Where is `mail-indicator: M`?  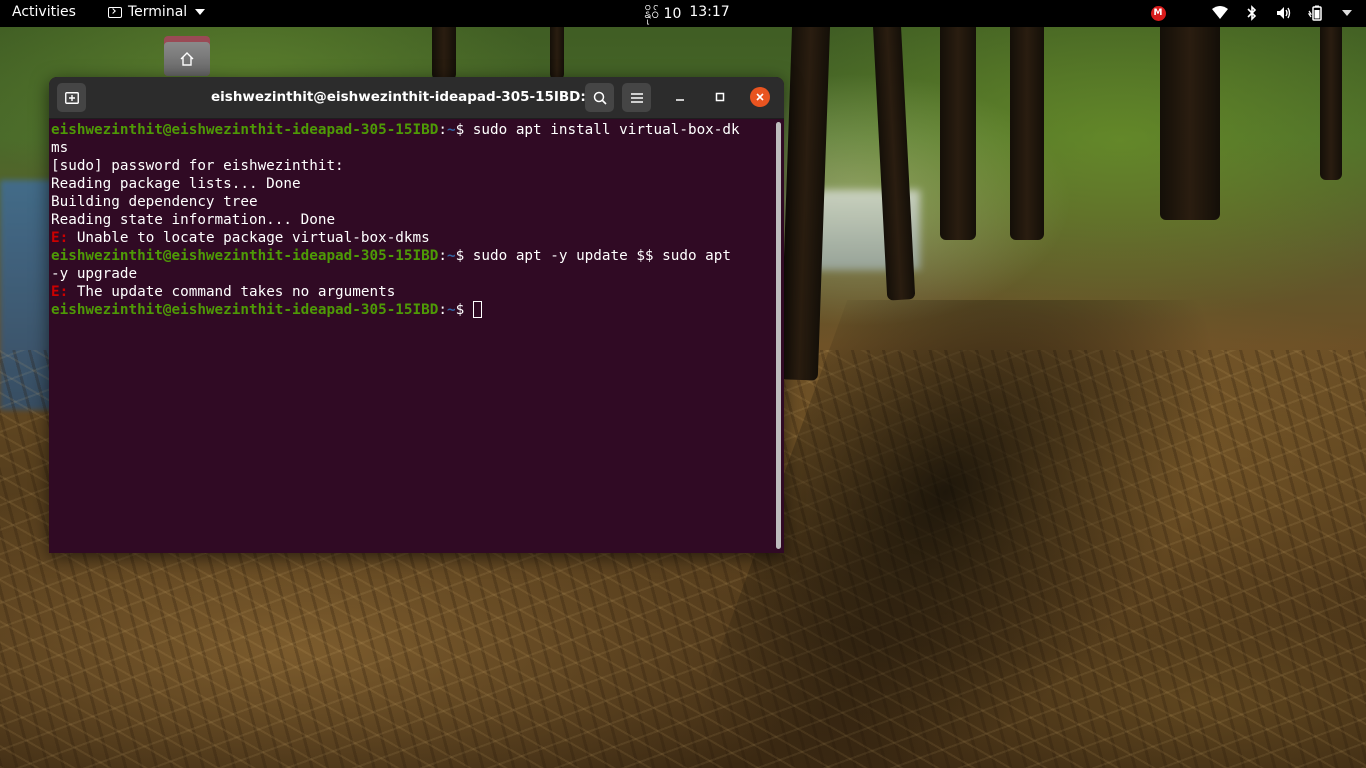
mail-indicator: M is located at coordinates (1158, 13).